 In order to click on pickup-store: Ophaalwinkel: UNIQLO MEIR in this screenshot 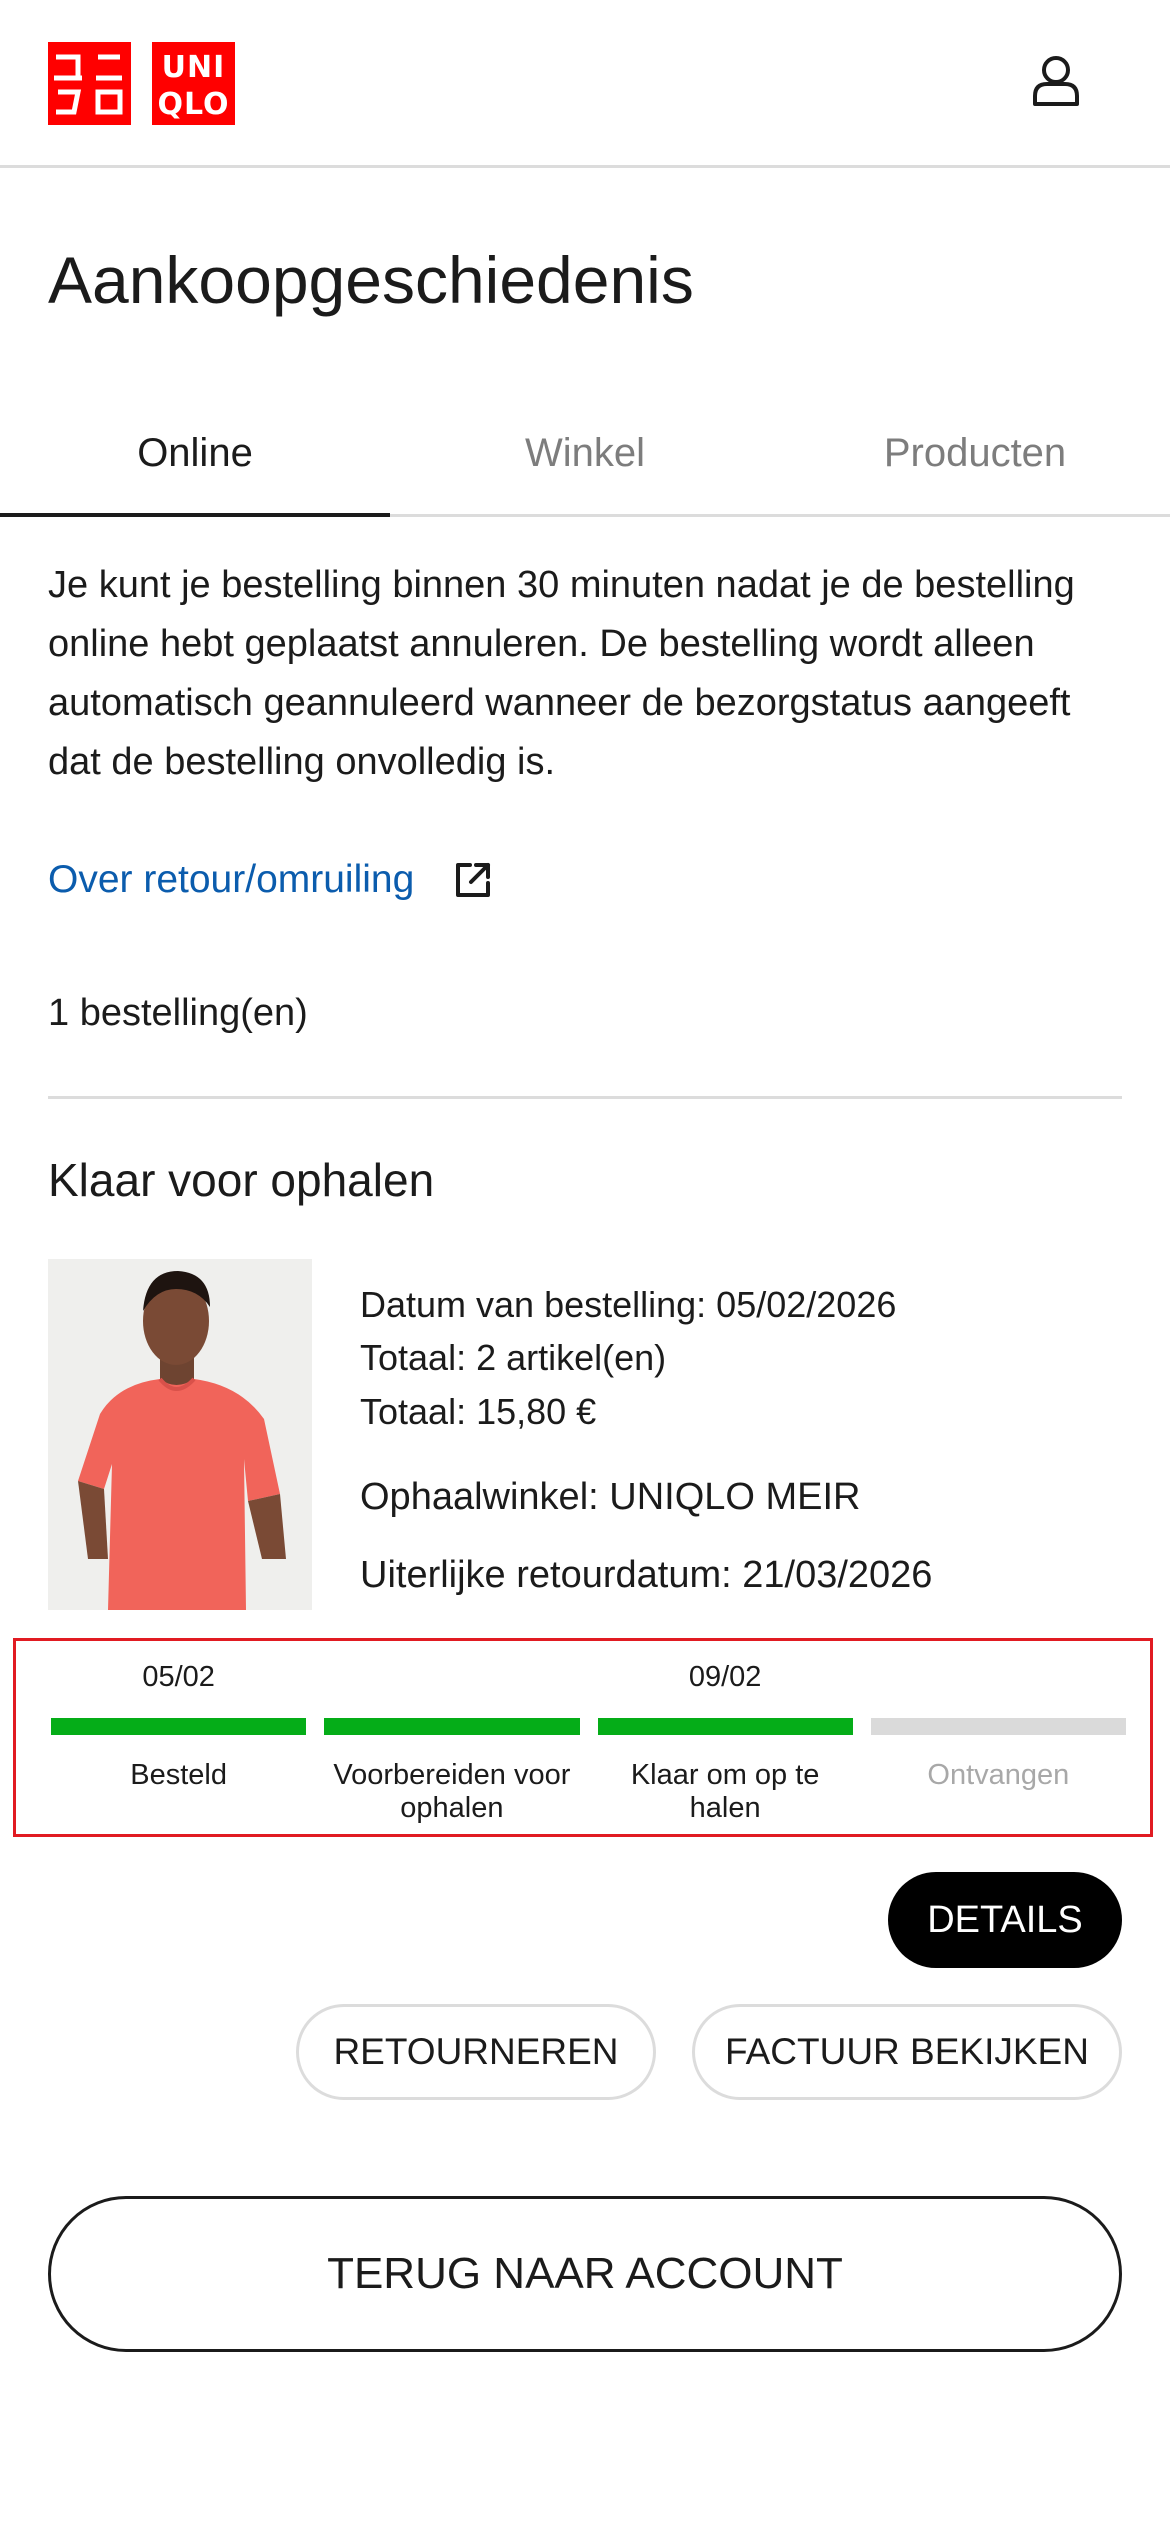, I will do `click(610, 1497)`.